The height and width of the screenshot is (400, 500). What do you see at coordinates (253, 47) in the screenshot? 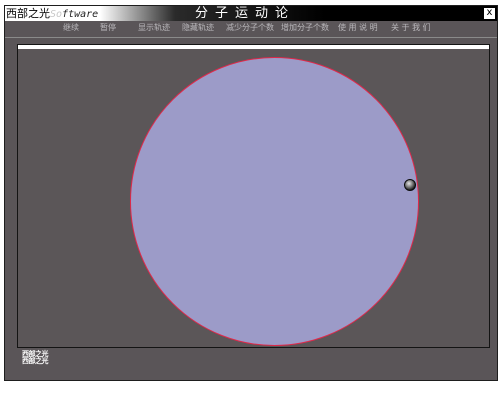
I see `stage-top-border` at bounding box center [253, 47].